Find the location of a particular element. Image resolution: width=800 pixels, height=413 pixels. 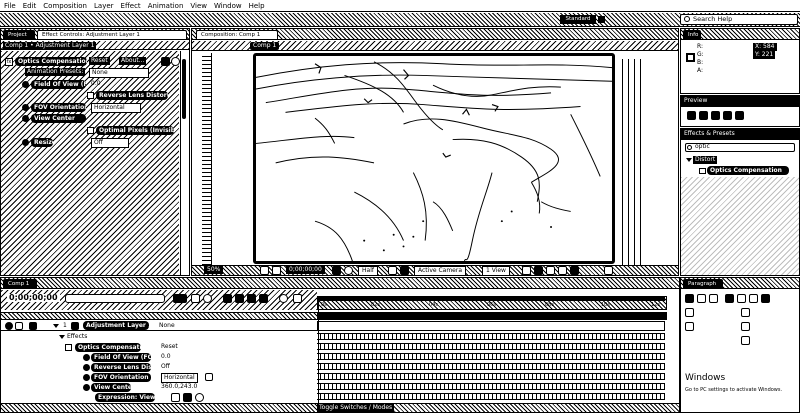

layer-parent: None is located at coordinates (167, 326).